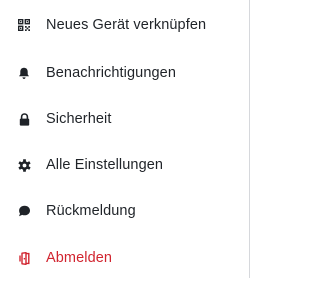  What do you see at coordinates (124, 119) in the screenshot?
I see `menu-item-security: Sicherheit` at bounding box center [124, 119].